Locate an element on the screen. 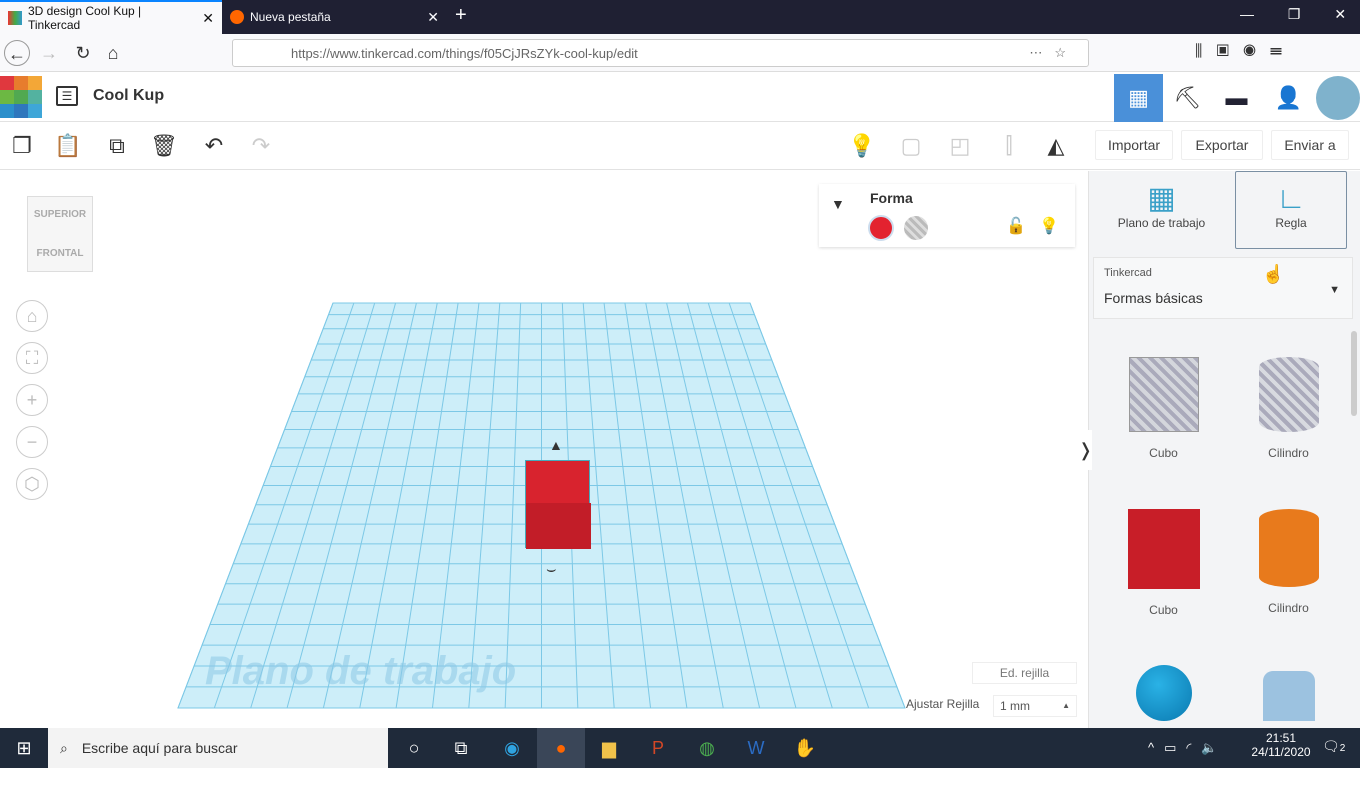 The width and height of the screenshot is (1360, 805). ruler-tool: ∟ Regla is located at coordinates (1291, 210).